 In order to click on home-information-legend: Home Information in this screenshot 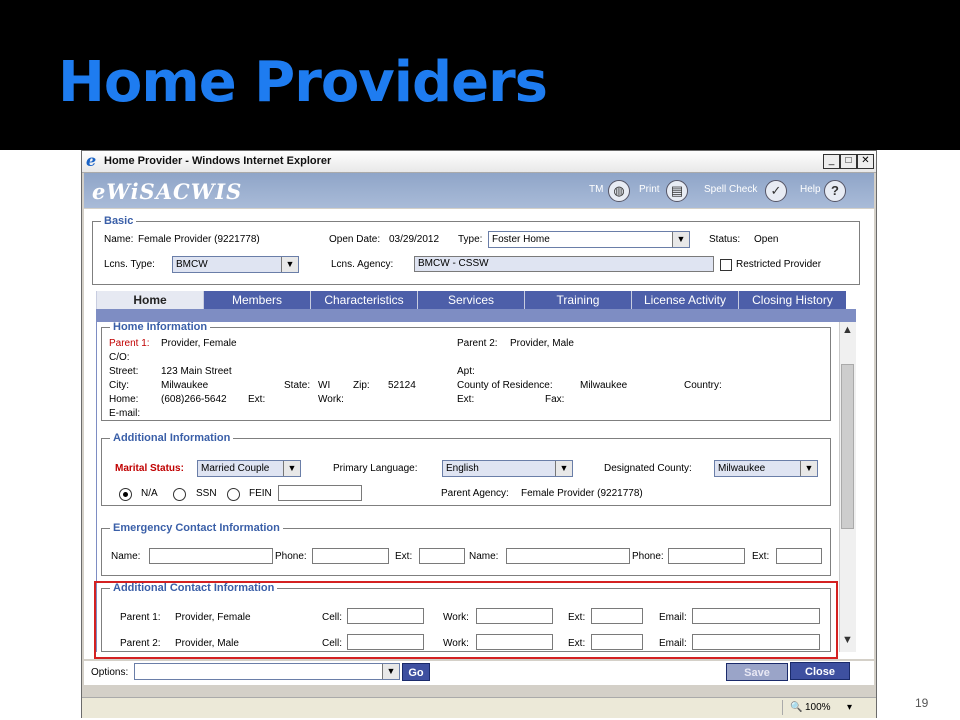, I will do `click(160, 327)`.